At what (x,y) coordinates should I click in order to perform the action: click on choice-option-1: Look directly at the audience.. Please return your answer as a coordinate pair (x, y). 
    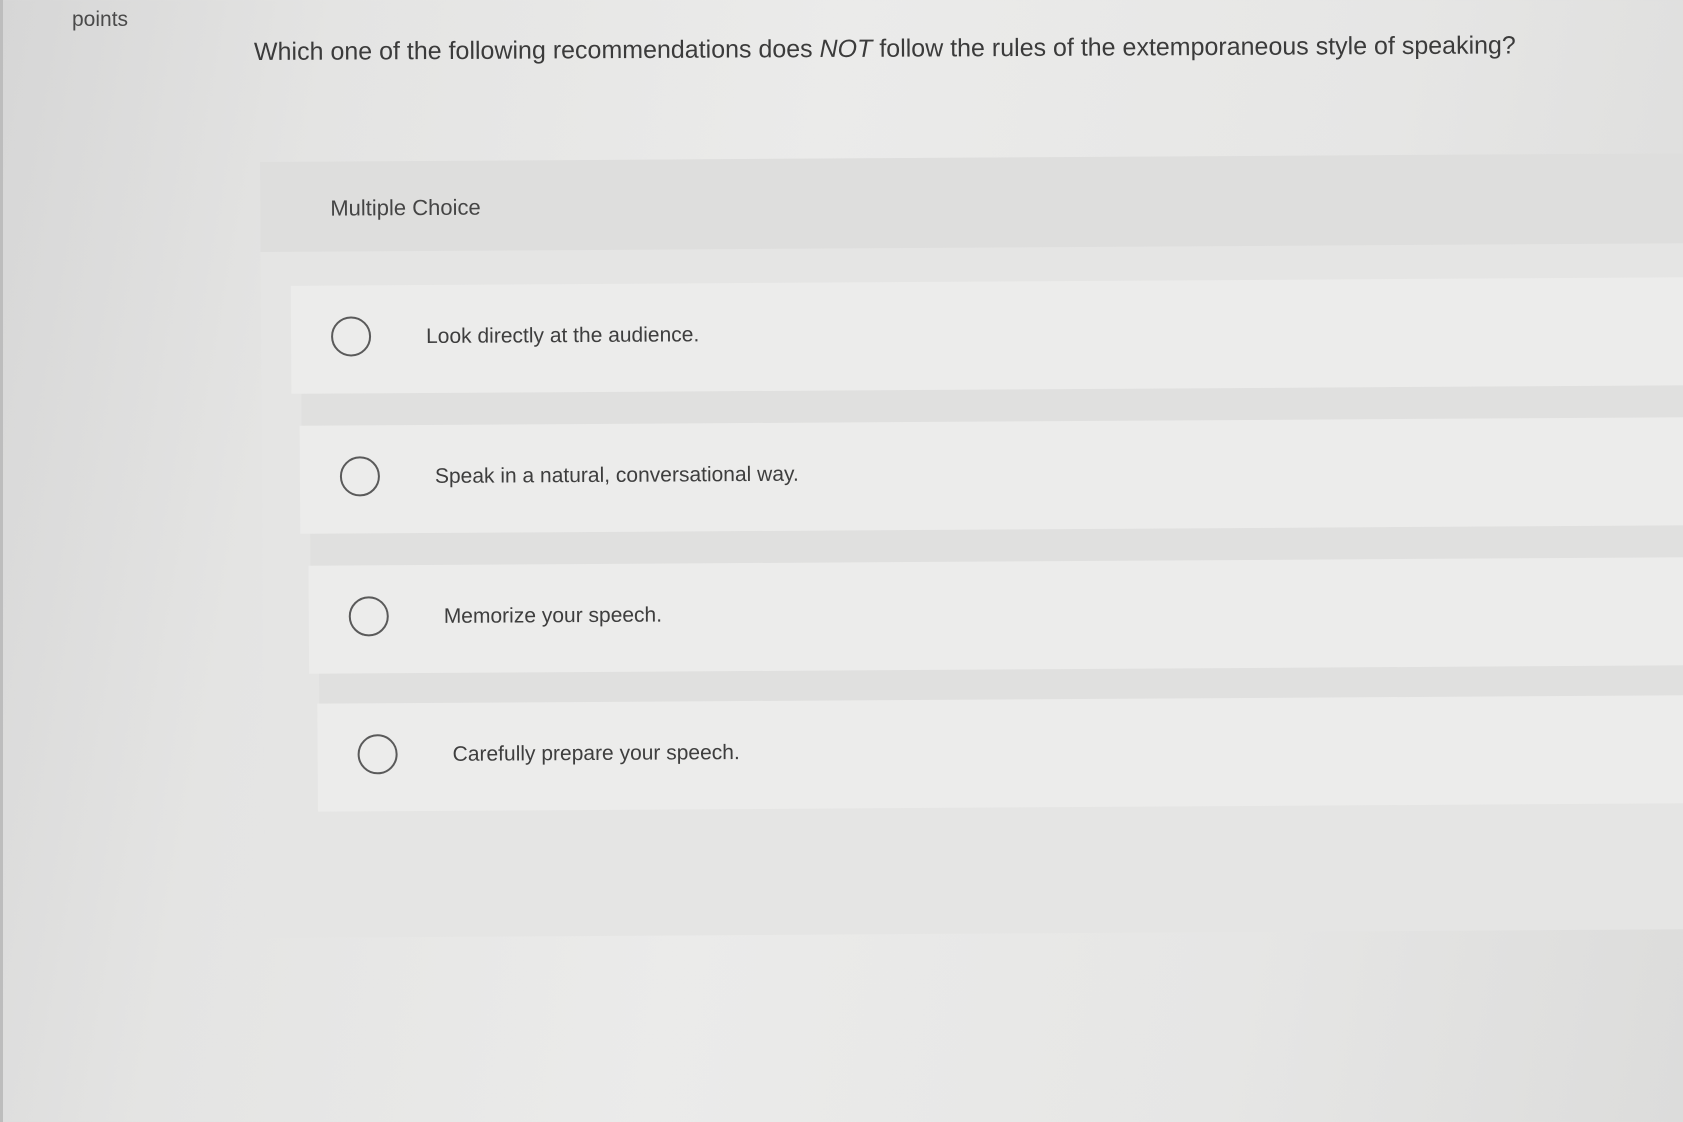
    Looking at the image, I should click on (986, 335).